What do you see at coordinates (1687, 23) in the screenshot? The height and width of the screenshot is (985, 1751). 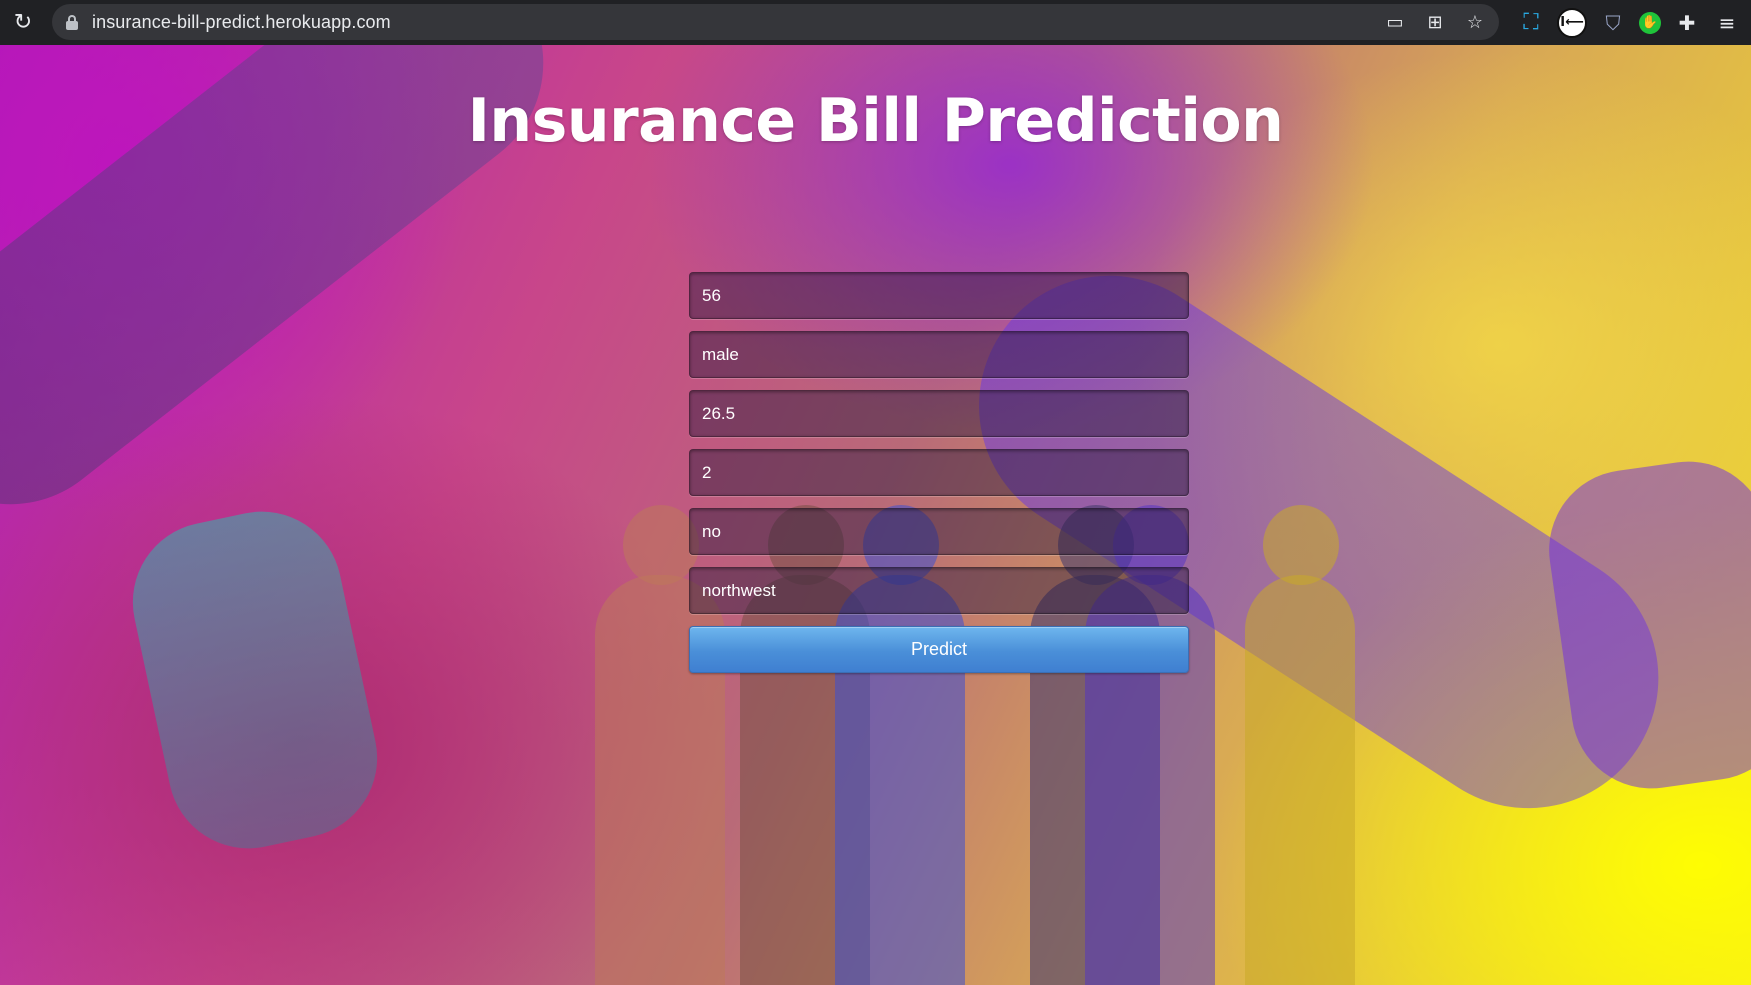 I see `puzzle-icon: ✚` at bounding box center [1687, 23].